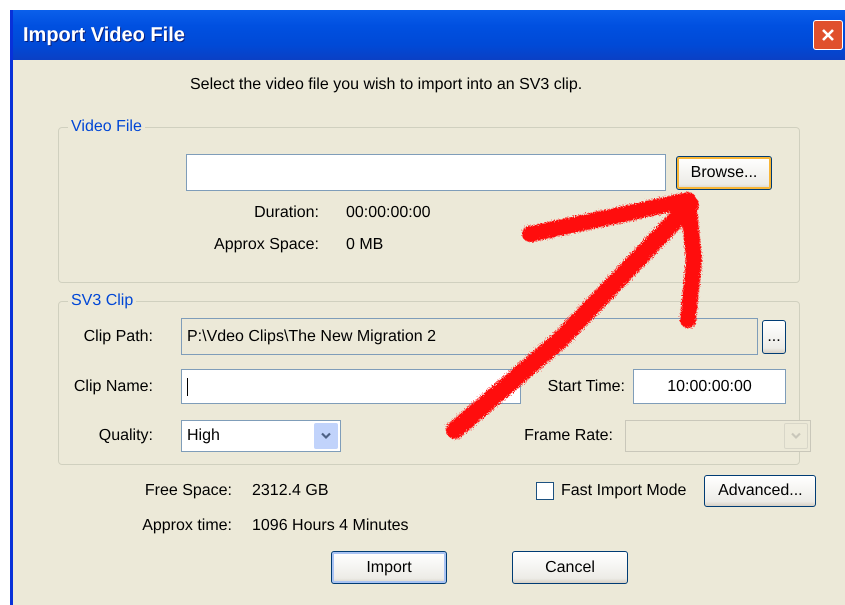 The height and width of the screenshot is (605, 845). What do you see at coordinates (586, 387) in the screenshot?
I see `field-label: Start Time:` at bounding box center [586, 387].